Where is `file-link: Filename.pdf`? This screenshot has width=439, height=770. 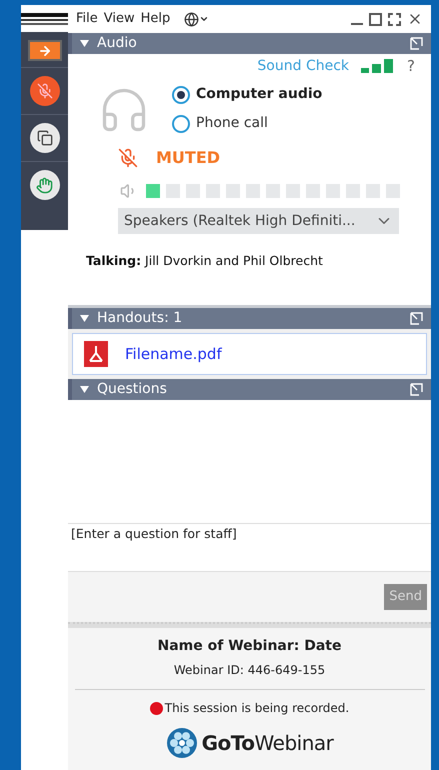
file-link: Filename.pdf is located at coordinates (173, 354).